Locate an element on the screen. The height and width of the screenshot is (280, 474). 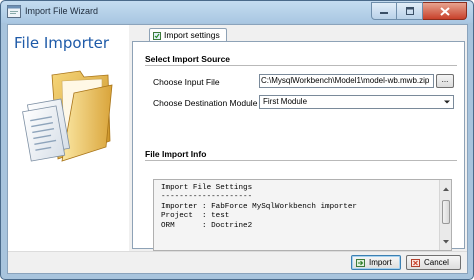
cancel-icon is located at coordinates (415, 263).